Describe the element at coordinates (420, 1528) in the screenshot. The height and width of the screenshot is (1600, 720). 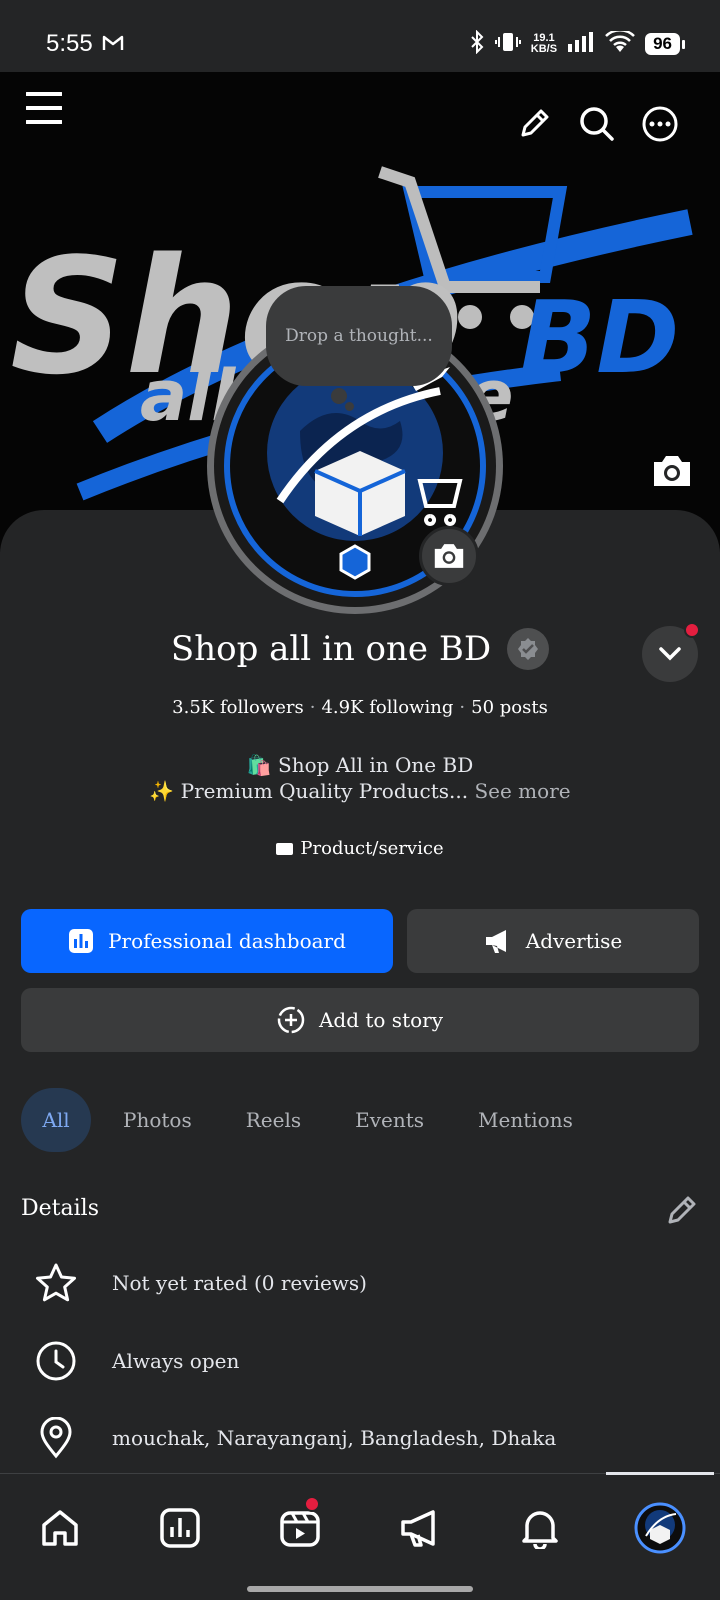
I see `megaphone-nav-icon` at that location.